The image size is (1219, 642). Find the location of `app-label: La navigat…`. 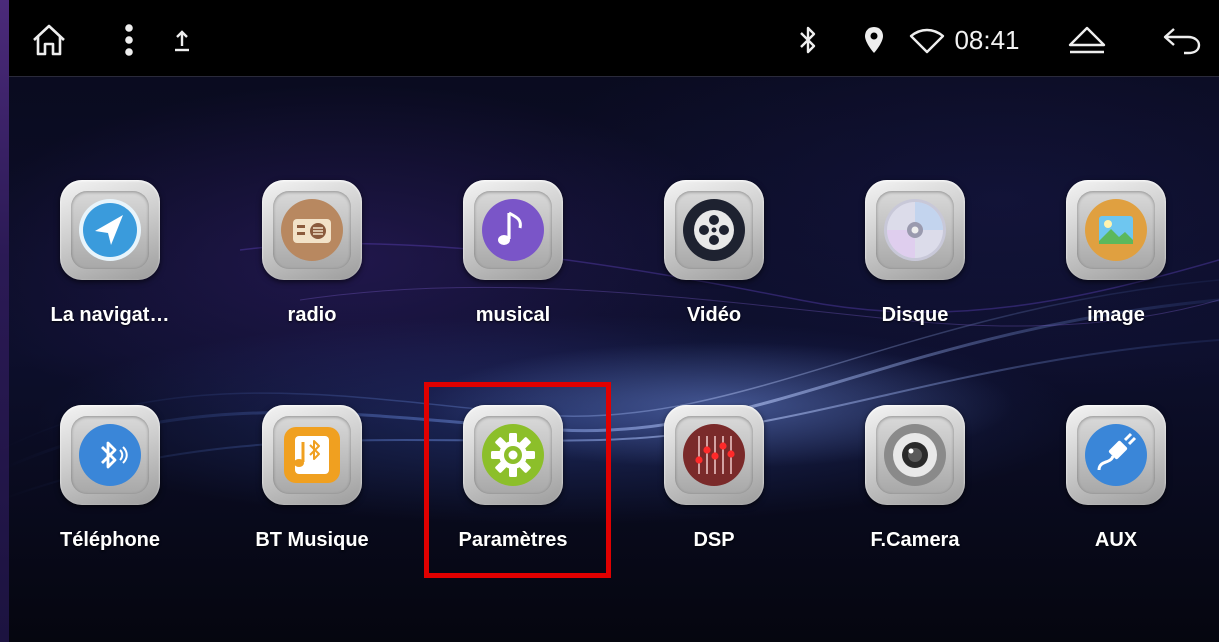

app-label: La navigat… is located at coordinates (110, 315).